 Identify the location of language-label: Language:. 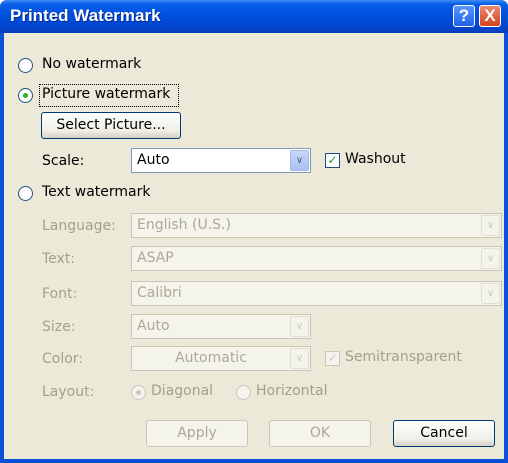
(79, 226).